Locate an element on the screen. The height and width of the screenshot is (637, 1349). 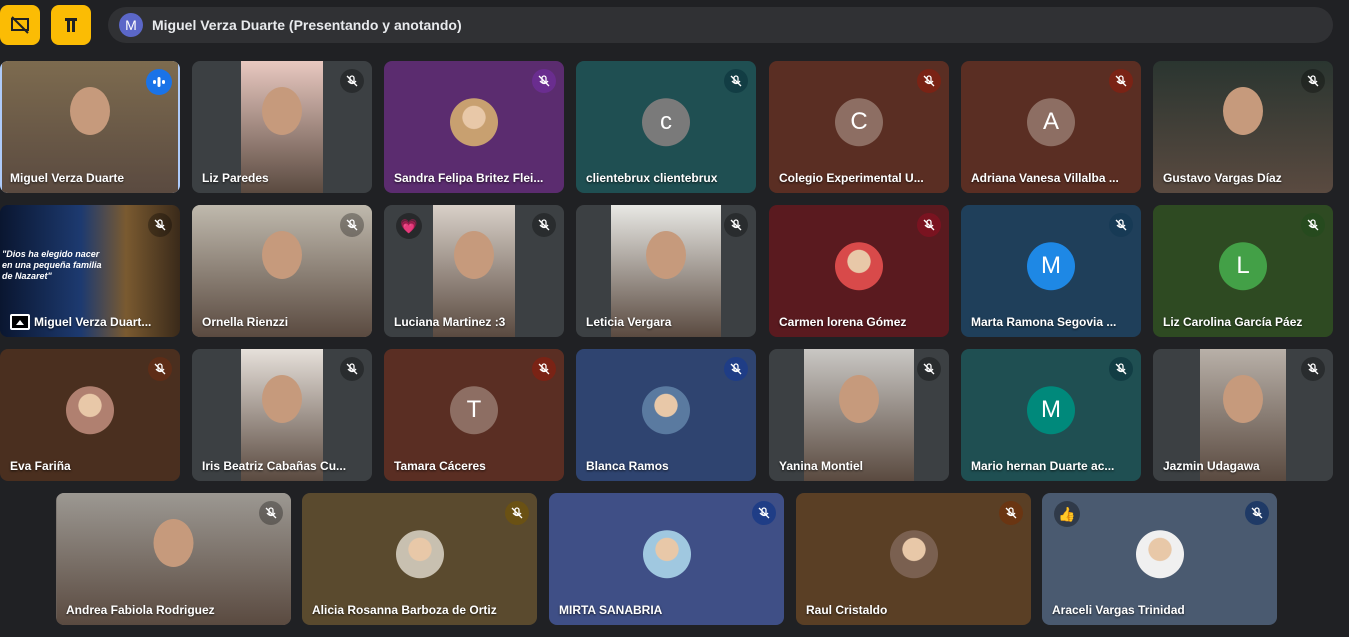
annotation-toggle-button is located at coordinates (71, 25).